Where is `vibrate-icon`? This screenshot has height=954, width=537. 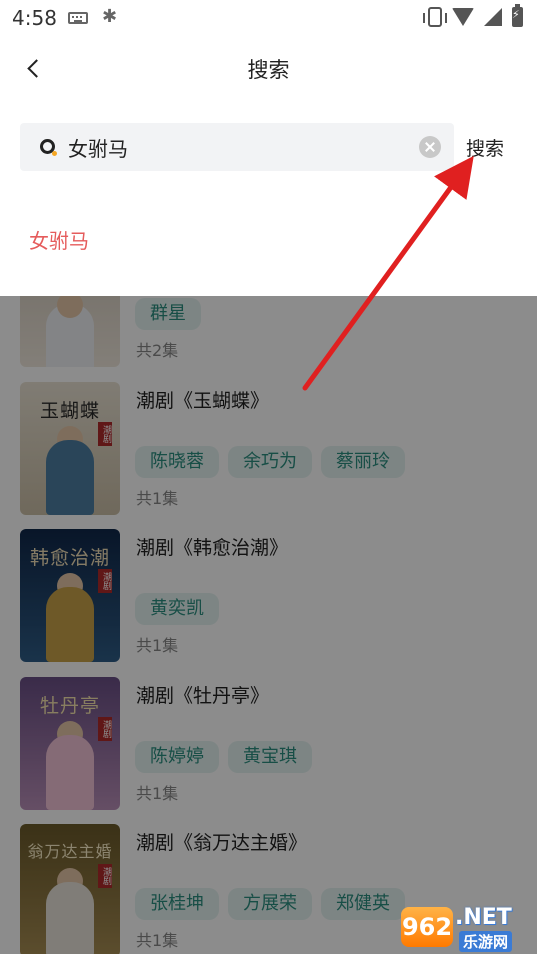
vibrate-icon is located at coordinates (435, 17).